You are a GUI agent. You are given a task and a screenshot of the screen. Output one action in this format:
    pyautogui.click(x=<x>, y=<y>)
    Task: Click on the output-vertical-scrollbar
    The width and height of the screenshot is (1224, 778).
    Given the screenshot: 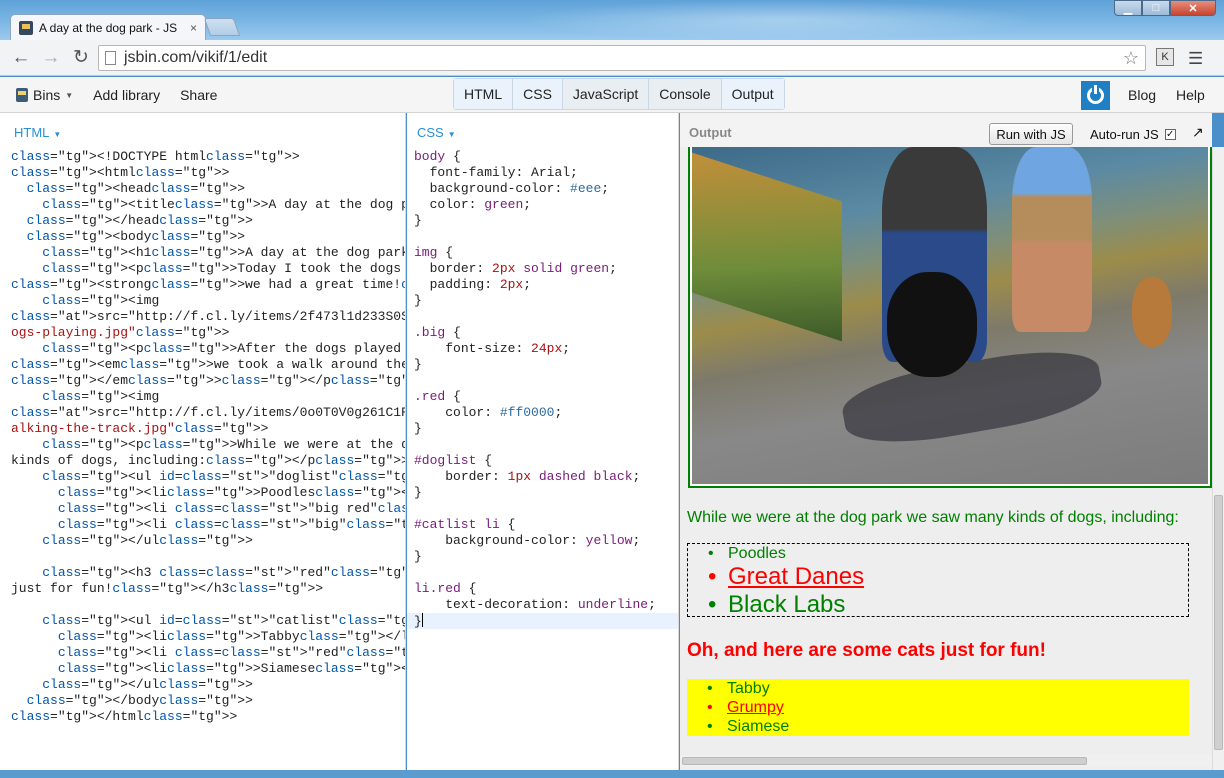 What is the action you would take?
    pyautogui.click(x=1218, y=458)
    